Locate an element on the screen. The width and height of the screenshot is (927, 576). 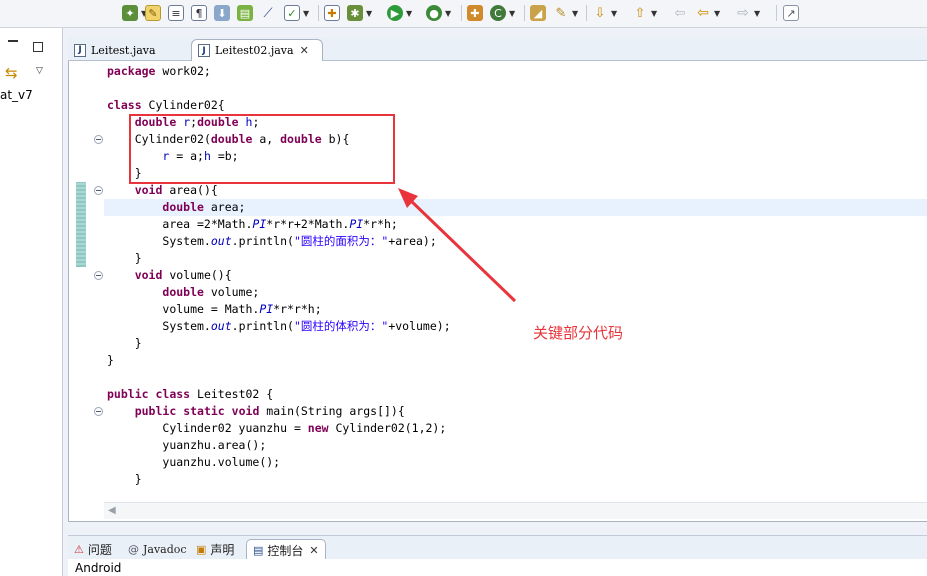
console-output: Android is located at coordinates (497, 567).